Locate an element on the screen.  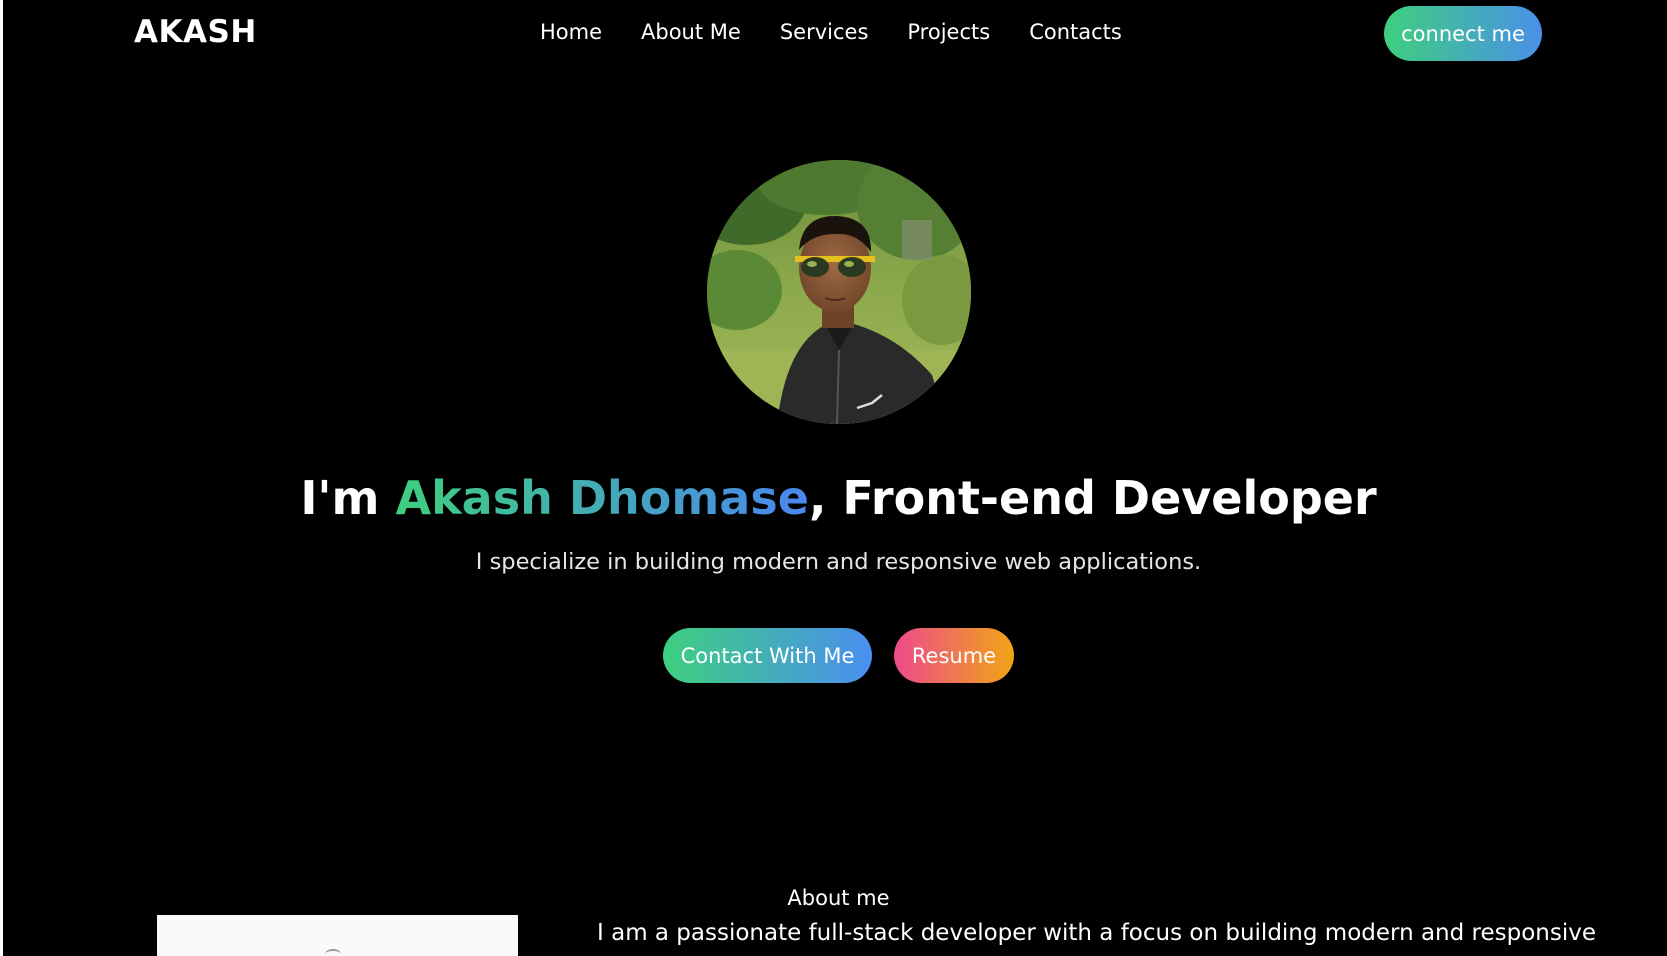
profile-photo-icon is located at coordinates (839, 292).